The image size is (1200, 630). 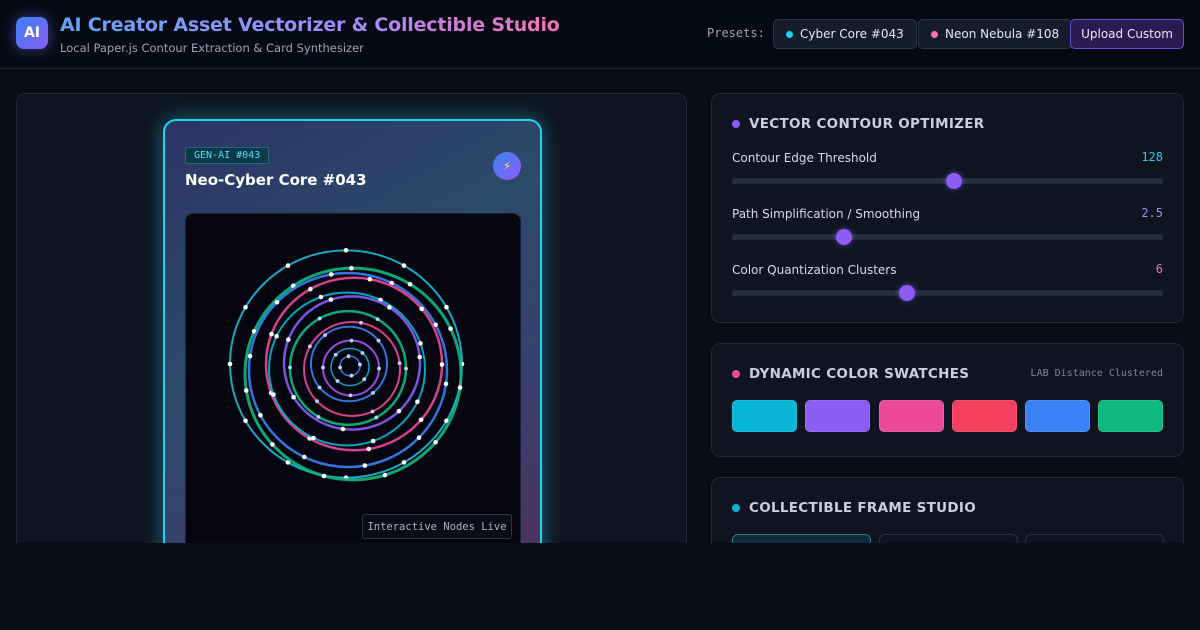 What do you see at coordinates (854, 508) in the screenshot?
I see `panel-header: COLLECTIBLE FRAME STUDIO` at bounding box center [854, 508].